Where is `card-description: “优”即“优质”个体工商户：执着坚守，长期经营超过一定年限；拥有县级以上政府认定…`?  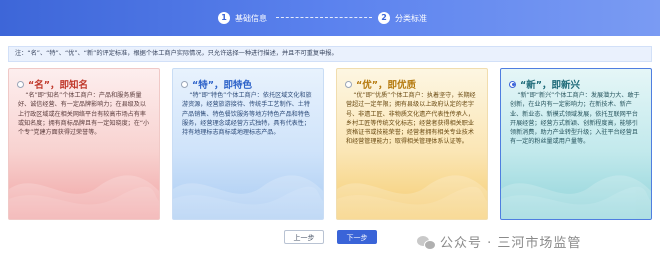
card-description: “优”即“优质”个体工商户：执着坚守，长期经营超过一定年限；拥有县级以上政府认定… is located at coordinates (411, 119).